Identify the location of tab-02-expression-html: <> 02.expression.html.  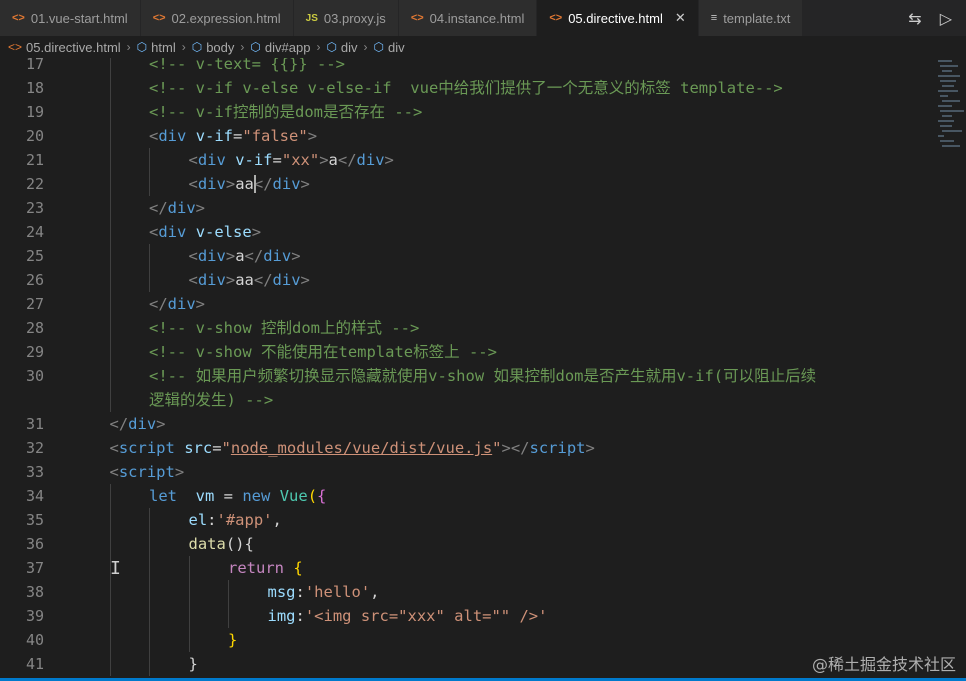
(217, 18).